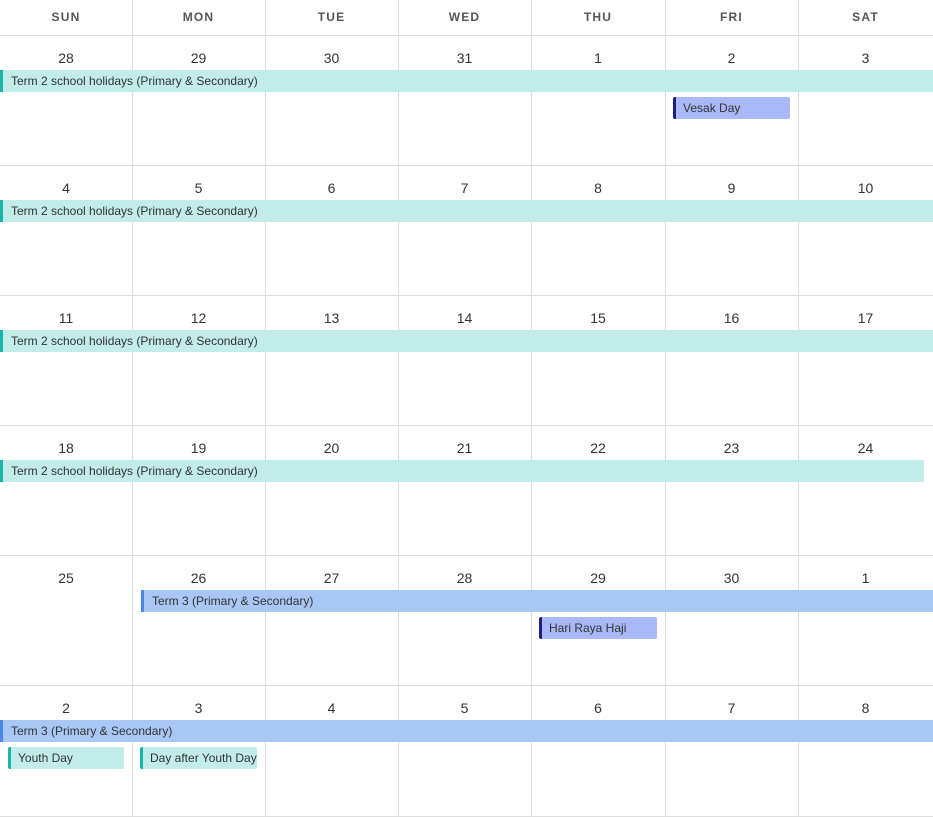 The image size is (933, 817). Describe the element at coordinates (464, 318) in the screenshot. I see `day-number: 14` at that location.